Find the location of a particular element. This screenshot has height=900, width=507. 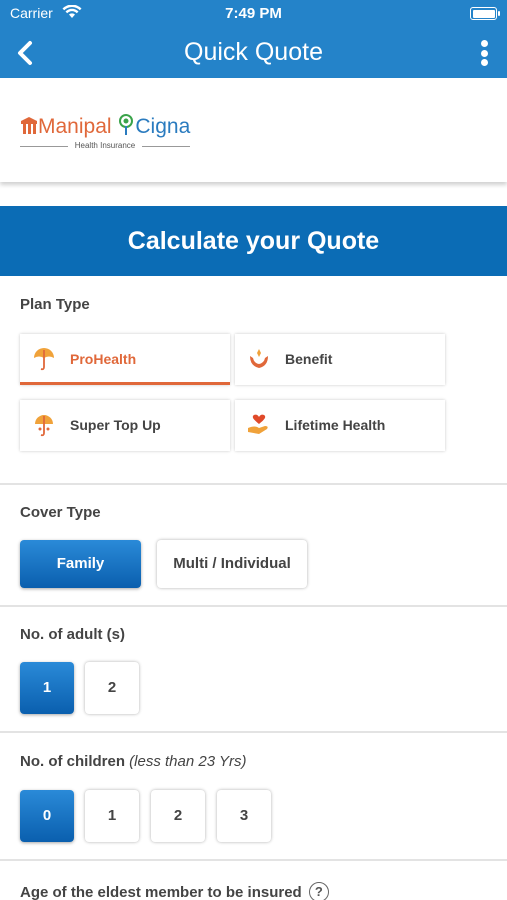

calculate-quote-banner: Calculate your Quote is located at coordinates (253, 241).